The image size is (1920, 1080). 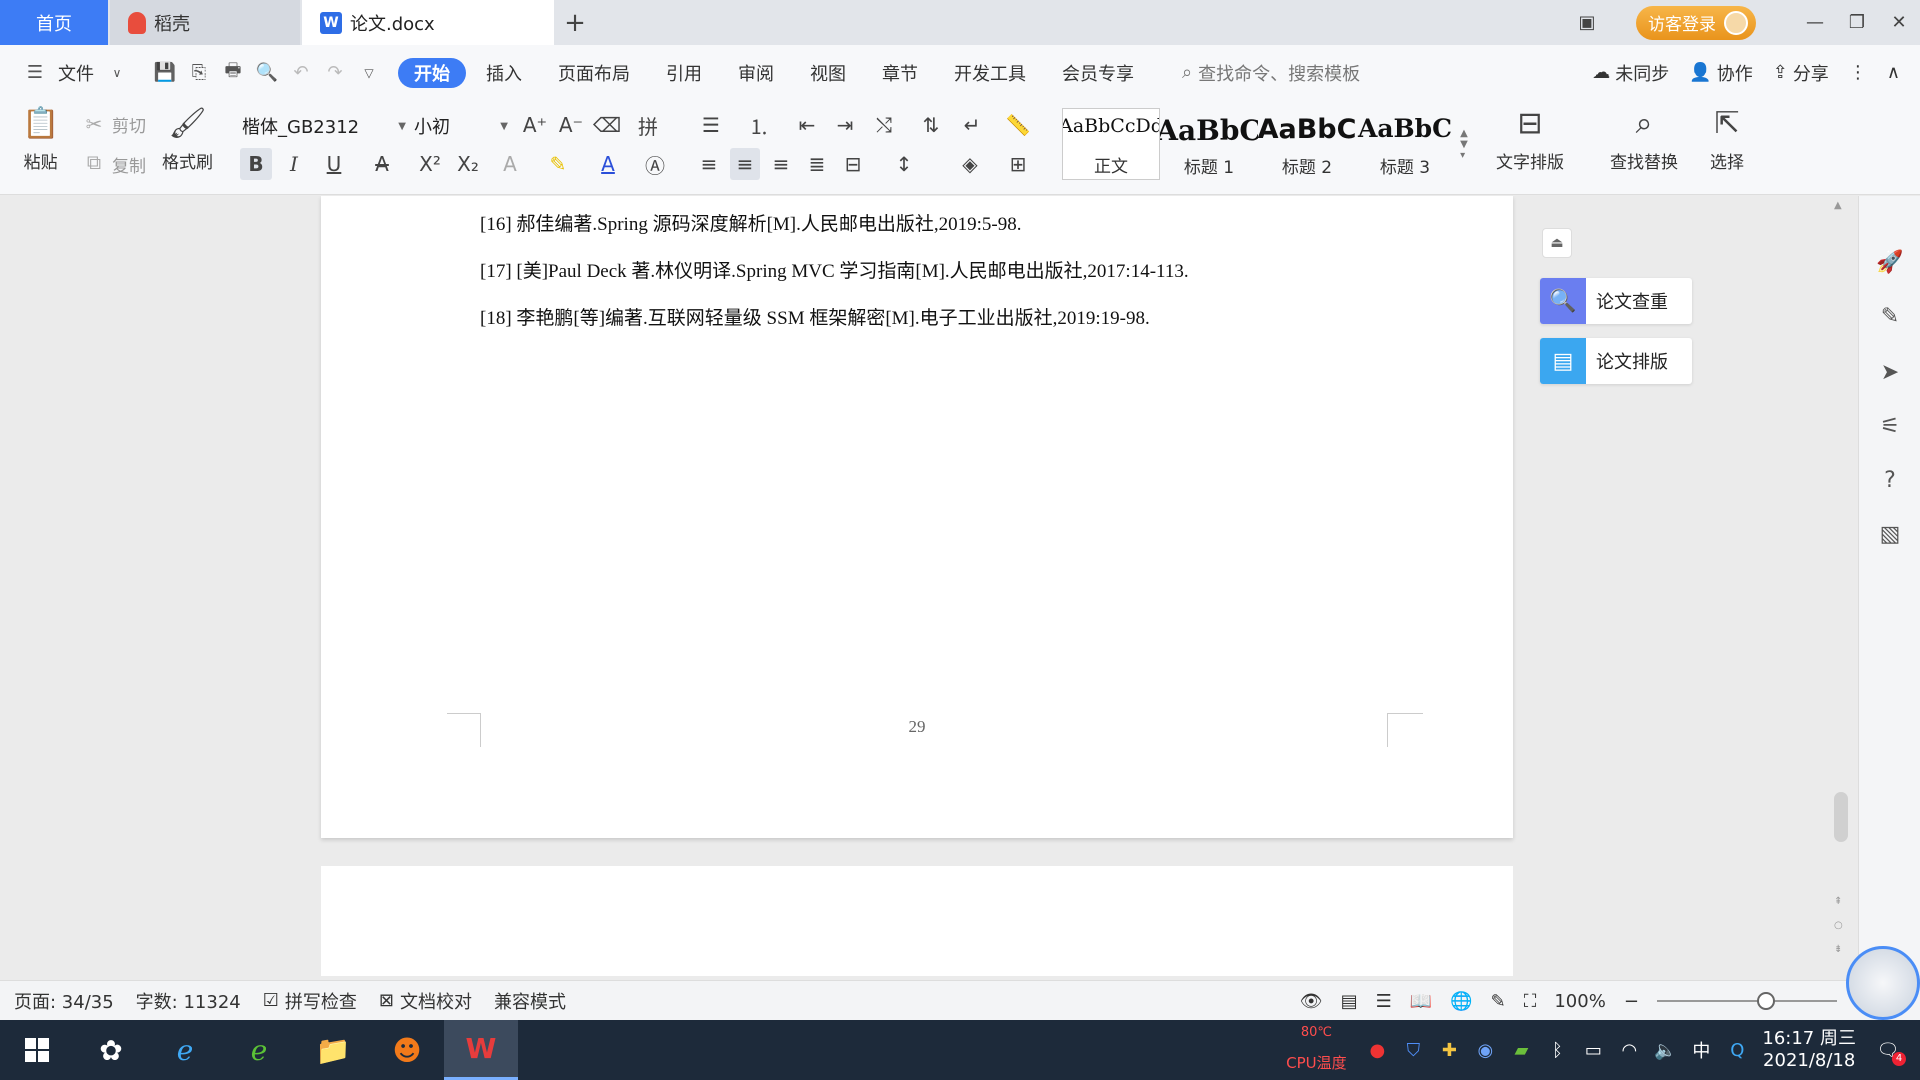 I want to click on close-icon: ✕, so click(x=1899, y=22).